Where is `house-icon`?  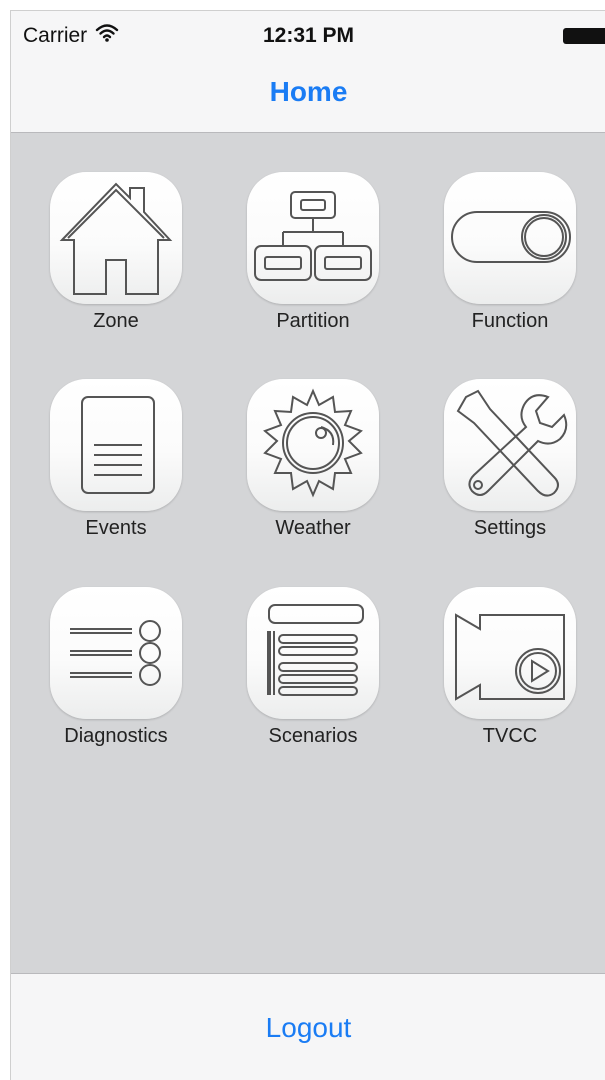
house-icon is located at coordinates (116, 238).